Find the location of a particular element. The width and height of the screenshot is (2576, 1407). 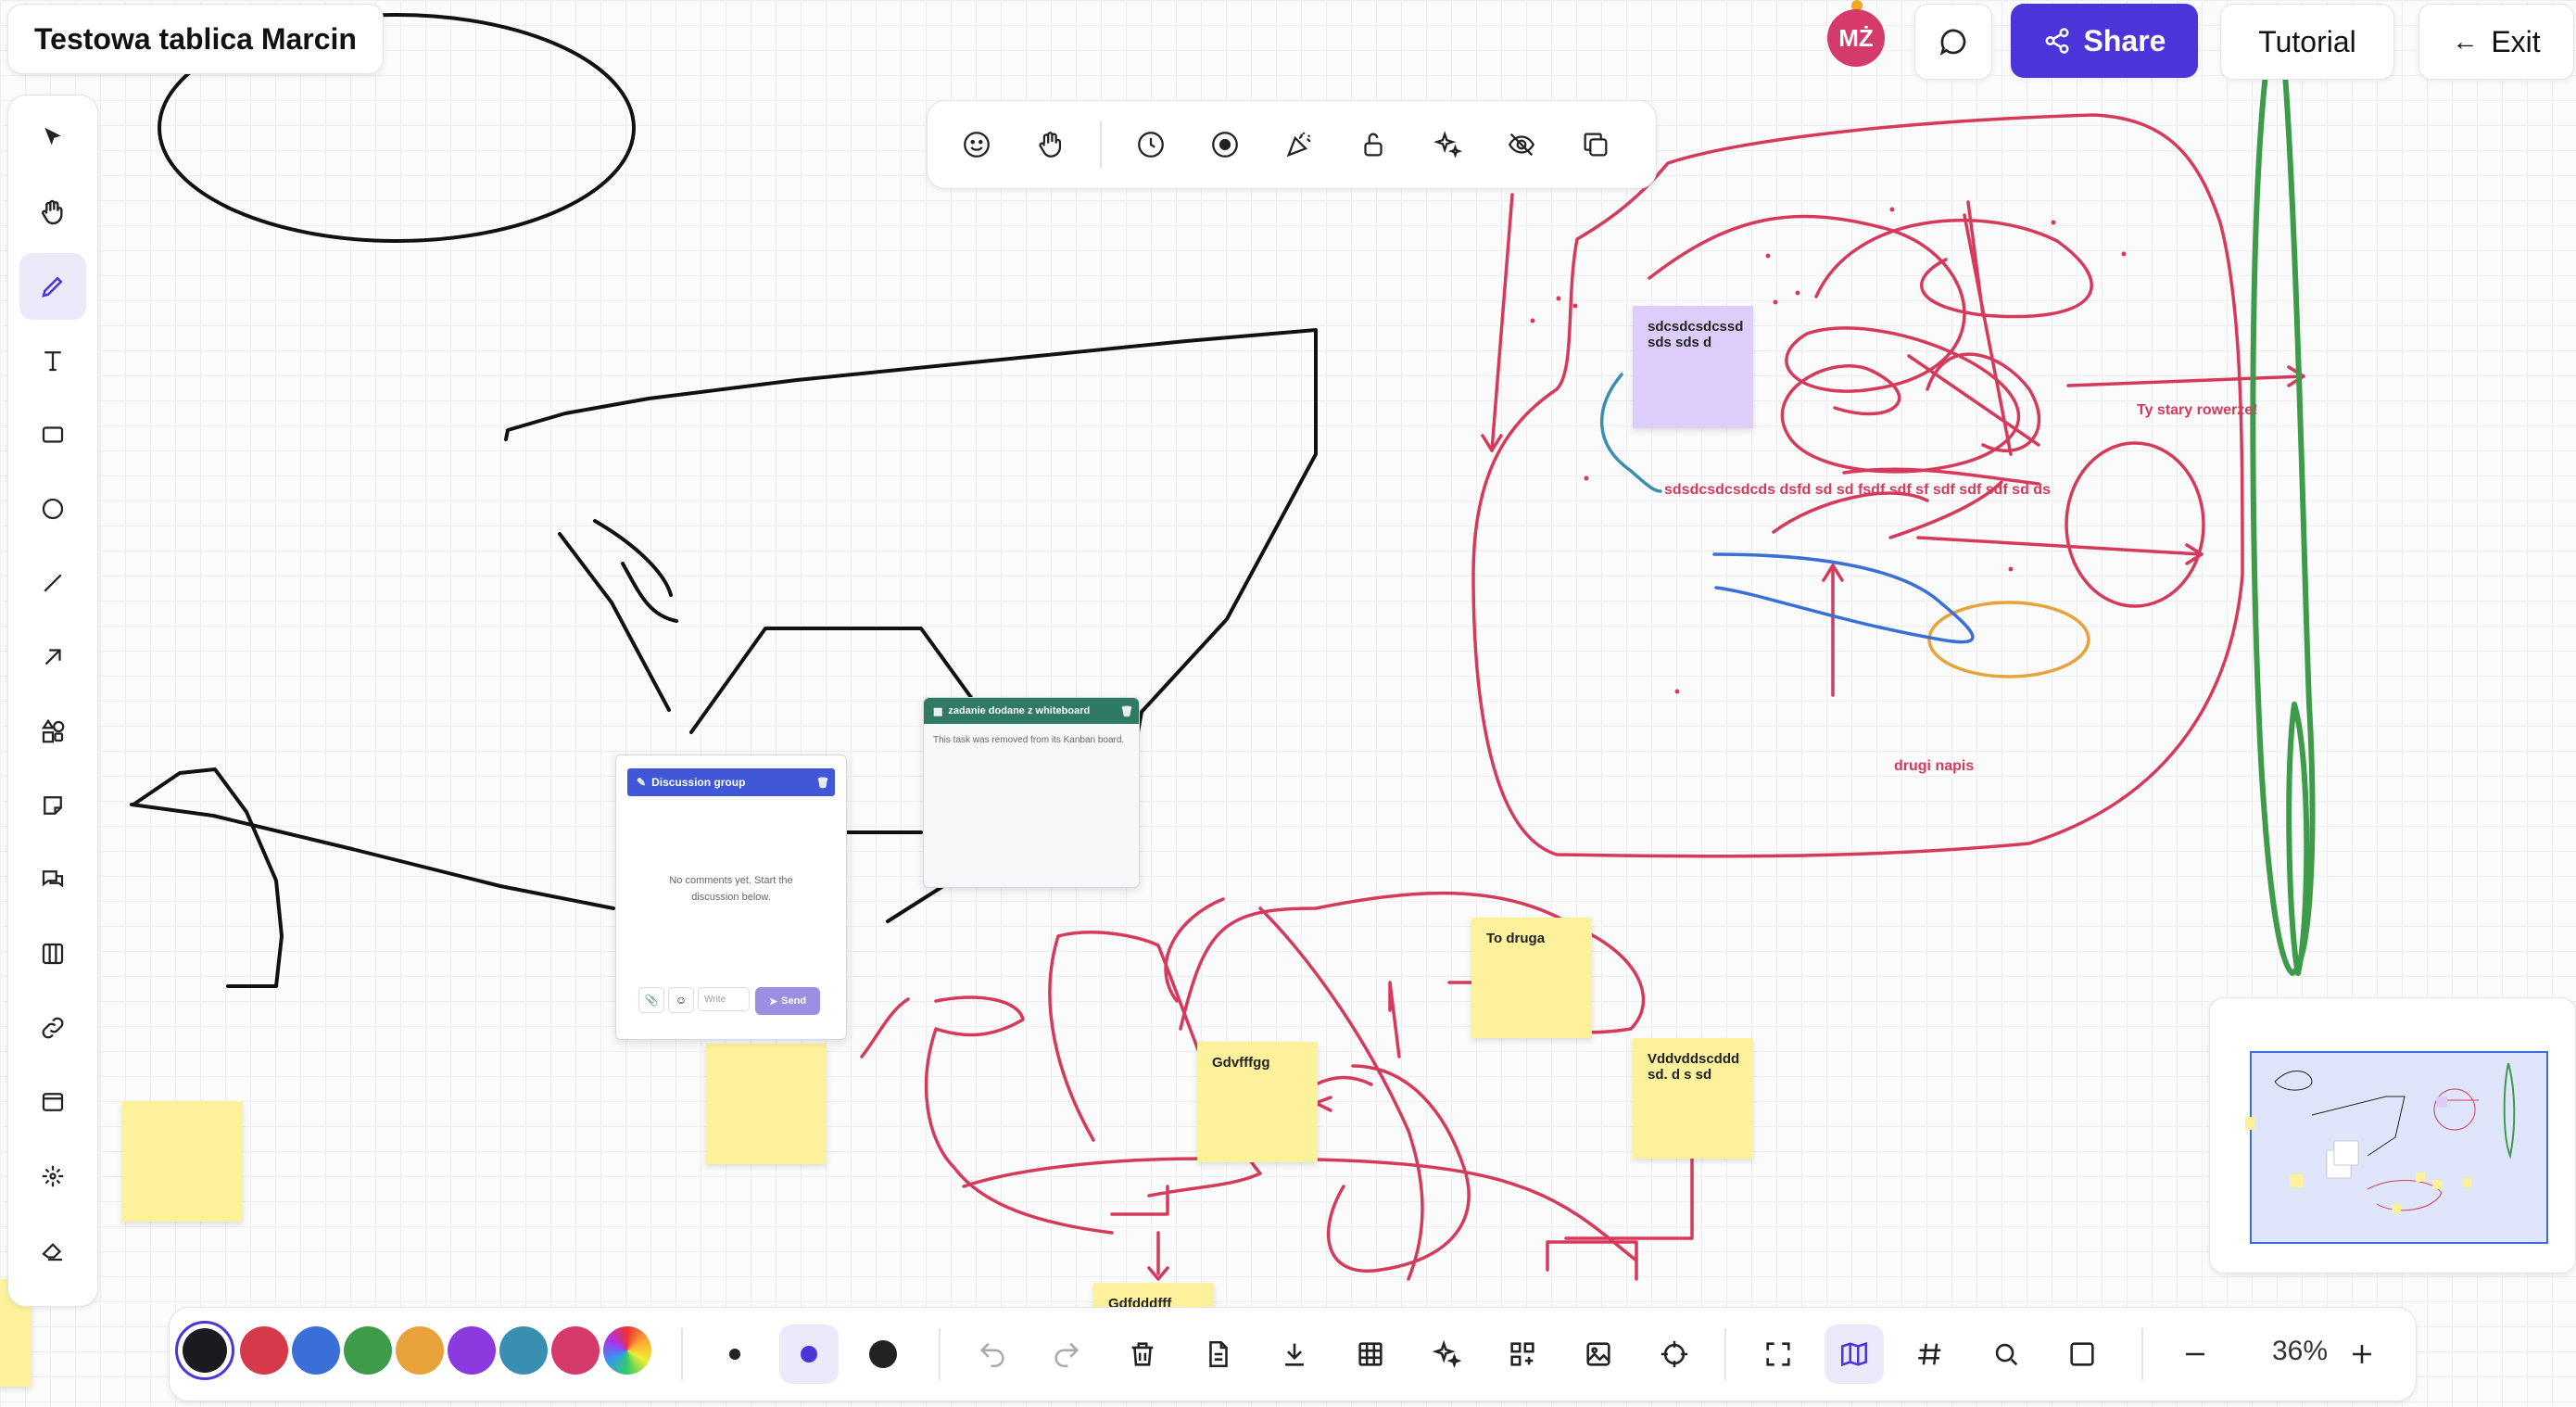

timer-button is located at coordinates (1151, 145).